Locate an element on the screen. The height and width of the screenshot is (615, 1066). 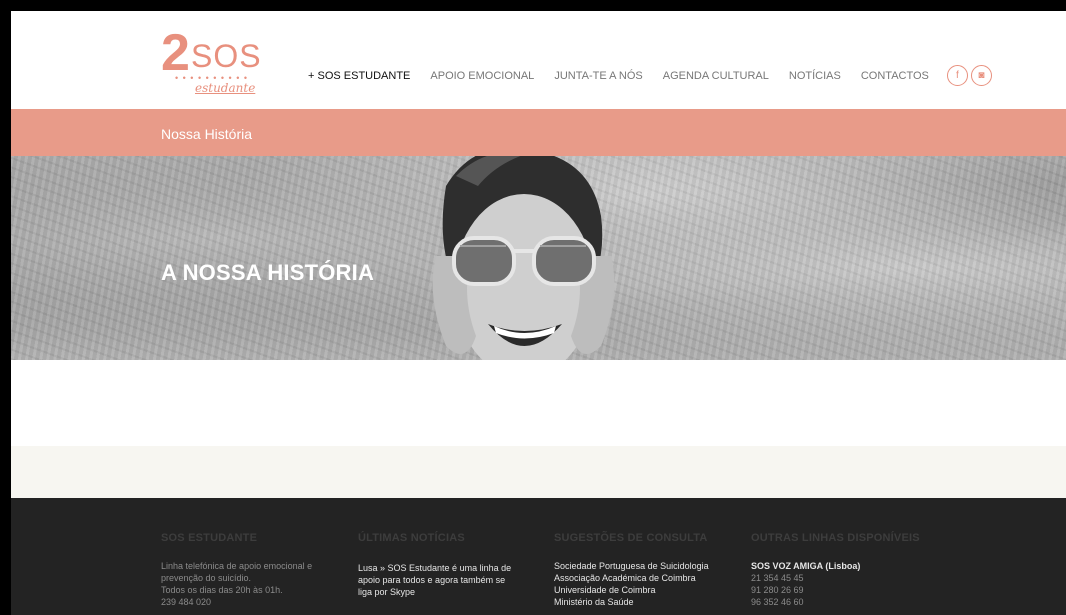
page-title-bar: Nossa História is located at coordinates (538, 132).